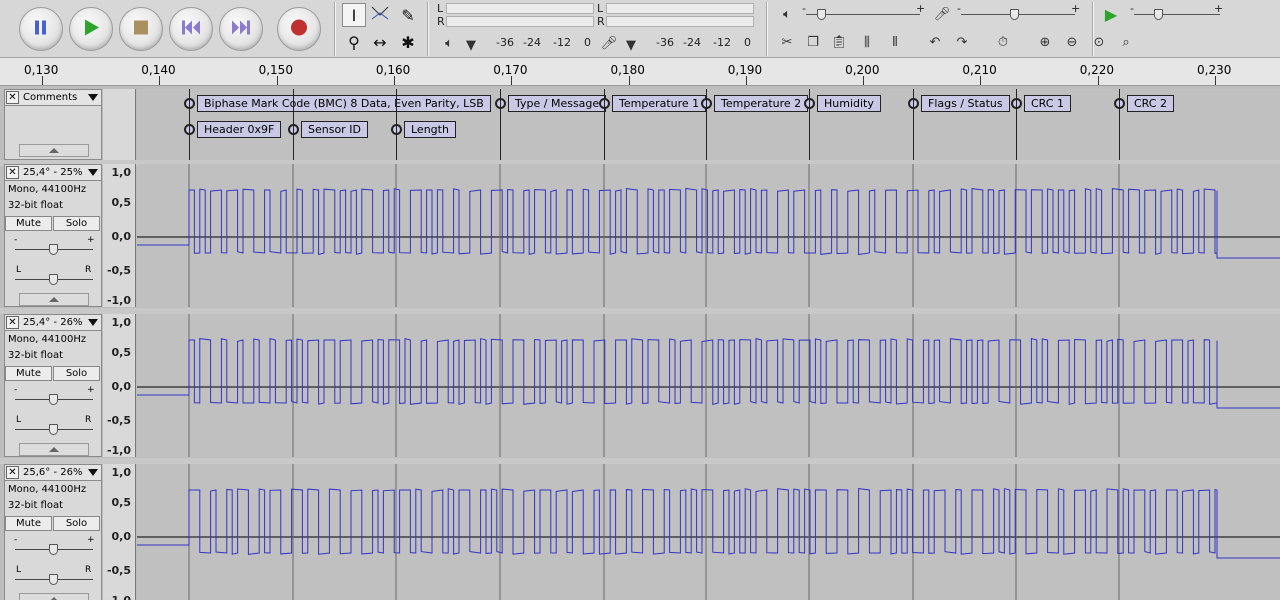 The image size is (1280, 600). Describe the element at coordinates (520, 8) in the screenshot. I see `output-meter-l-bar` at that location.